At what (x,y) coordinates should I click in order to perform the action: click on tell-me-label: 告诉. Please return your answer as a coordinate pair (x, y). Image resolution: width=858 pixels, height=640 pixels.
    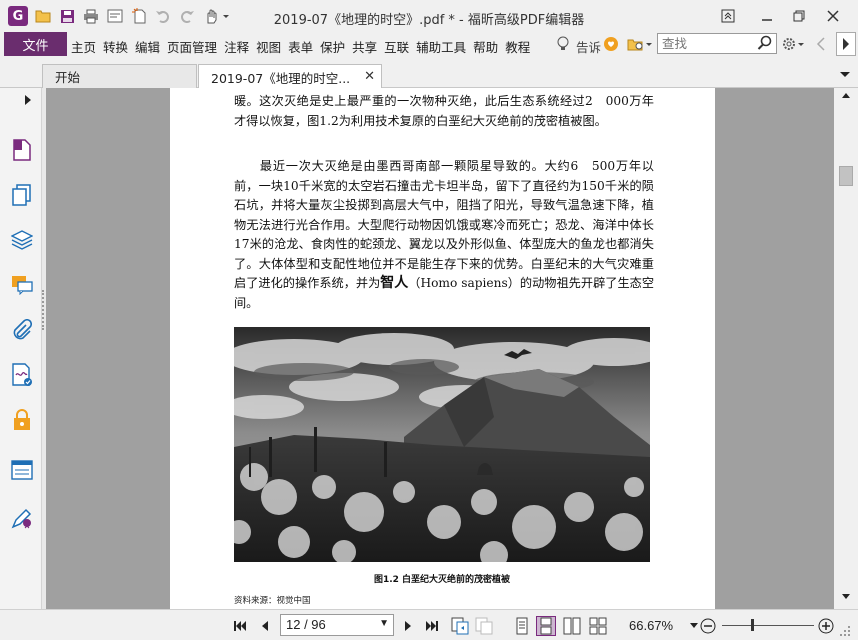
    Looking at the image, I should click on (588, 46).